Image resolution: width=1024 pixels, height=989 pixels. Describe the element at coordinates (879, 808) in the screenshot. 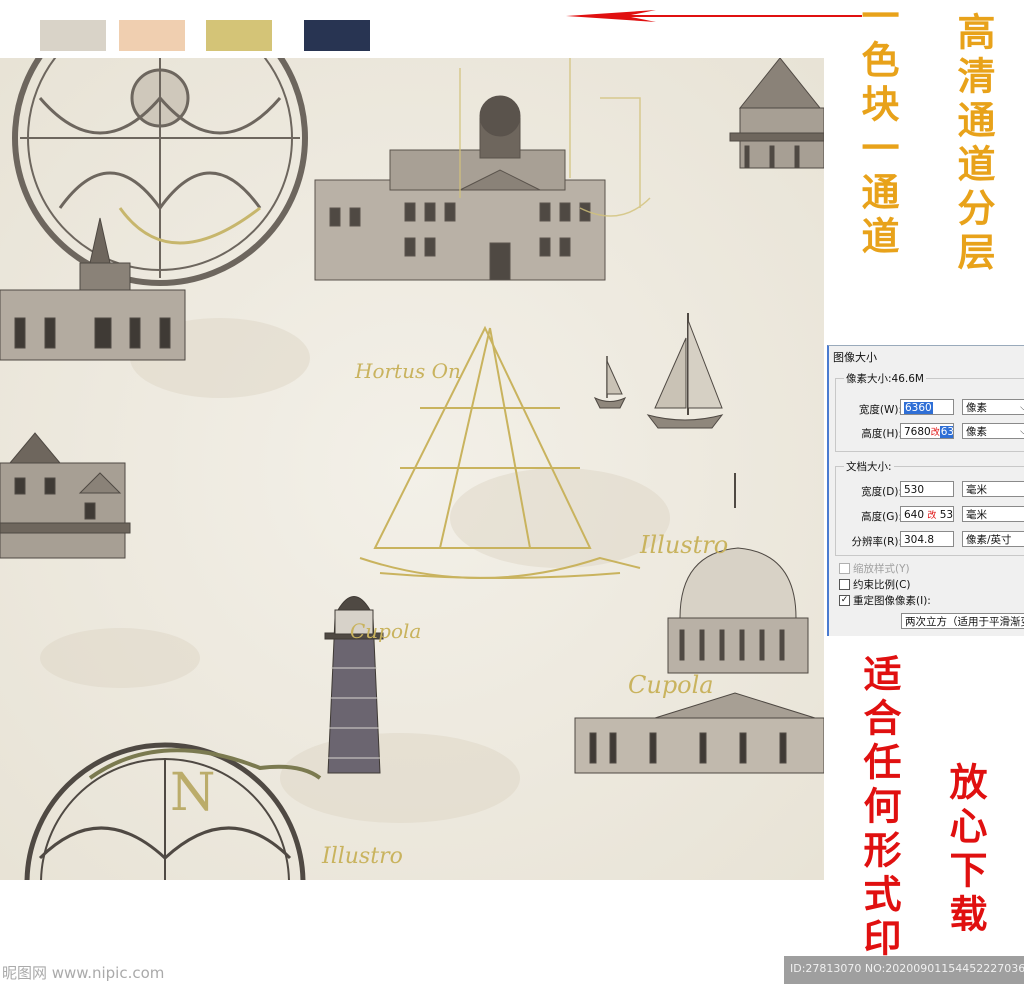

I see `note-any-print: 适合任何形式印` at that location.